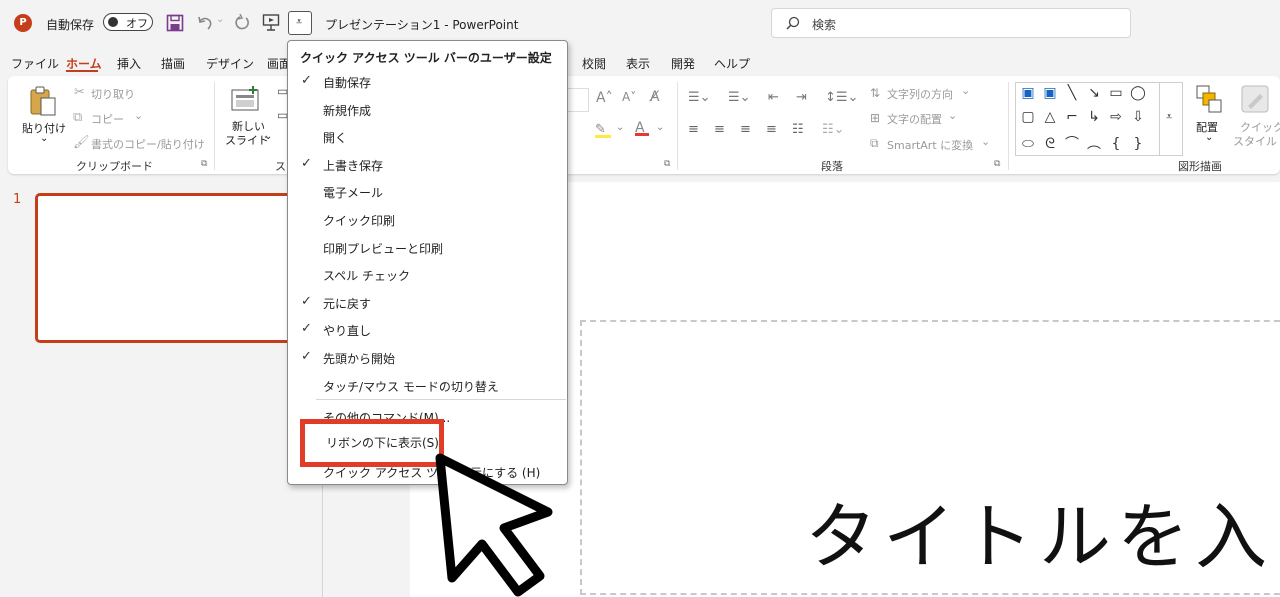  What do you see at coordinates (1209, 137) in the screenshot?
I see `arrange-dropdown-icon: ⌄` at bounding box center [1209, 137].